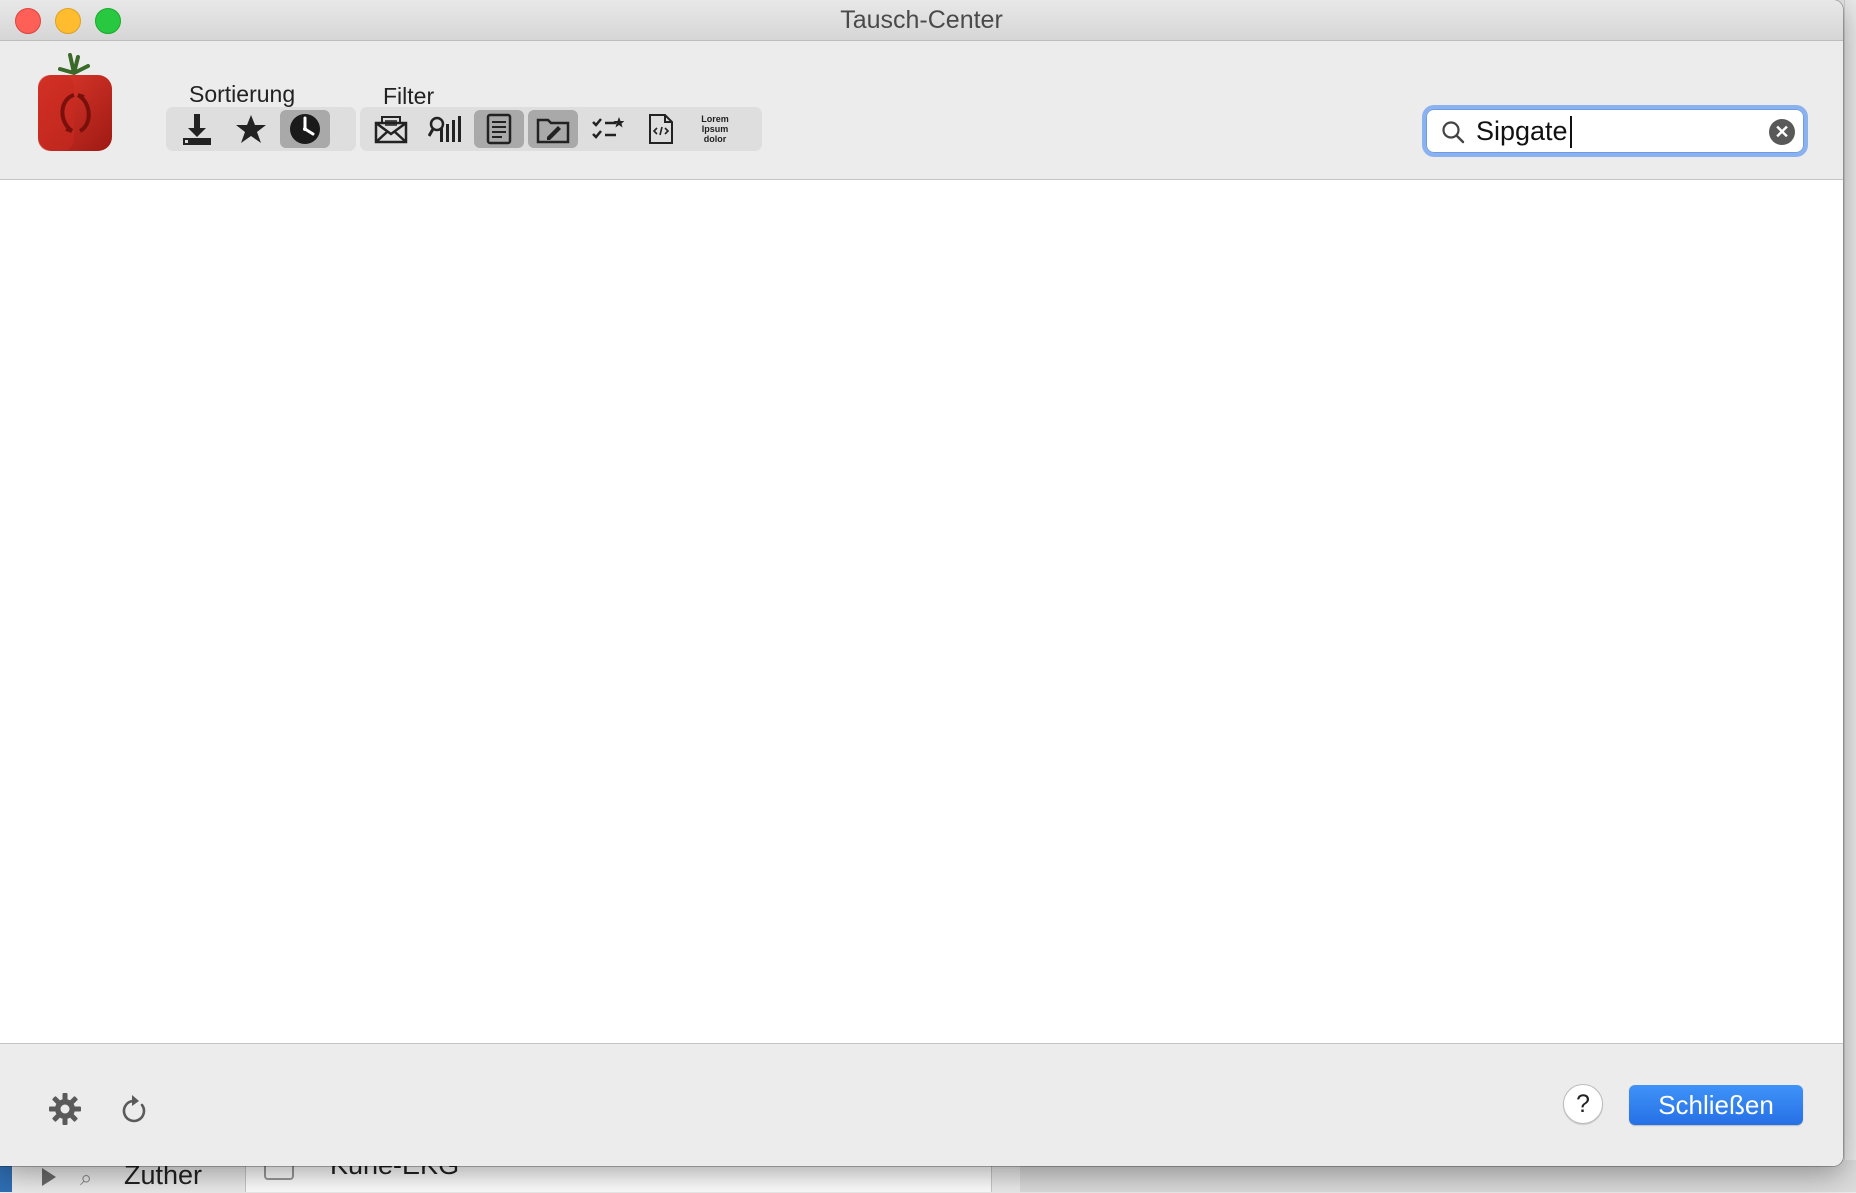 The image size is (1856, 1193). I want to click on filter-text-modules-button, so click(499, 129).